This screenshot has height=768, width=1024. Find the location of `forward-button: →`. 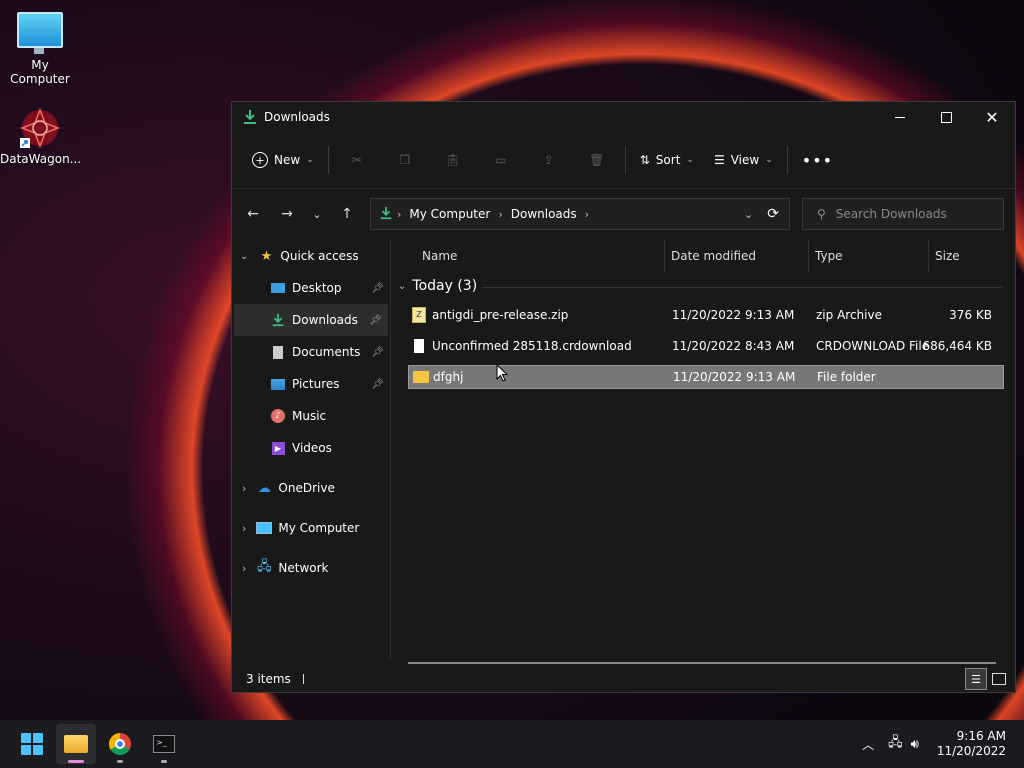

forward-button: → is located at coordinates (287, 214).